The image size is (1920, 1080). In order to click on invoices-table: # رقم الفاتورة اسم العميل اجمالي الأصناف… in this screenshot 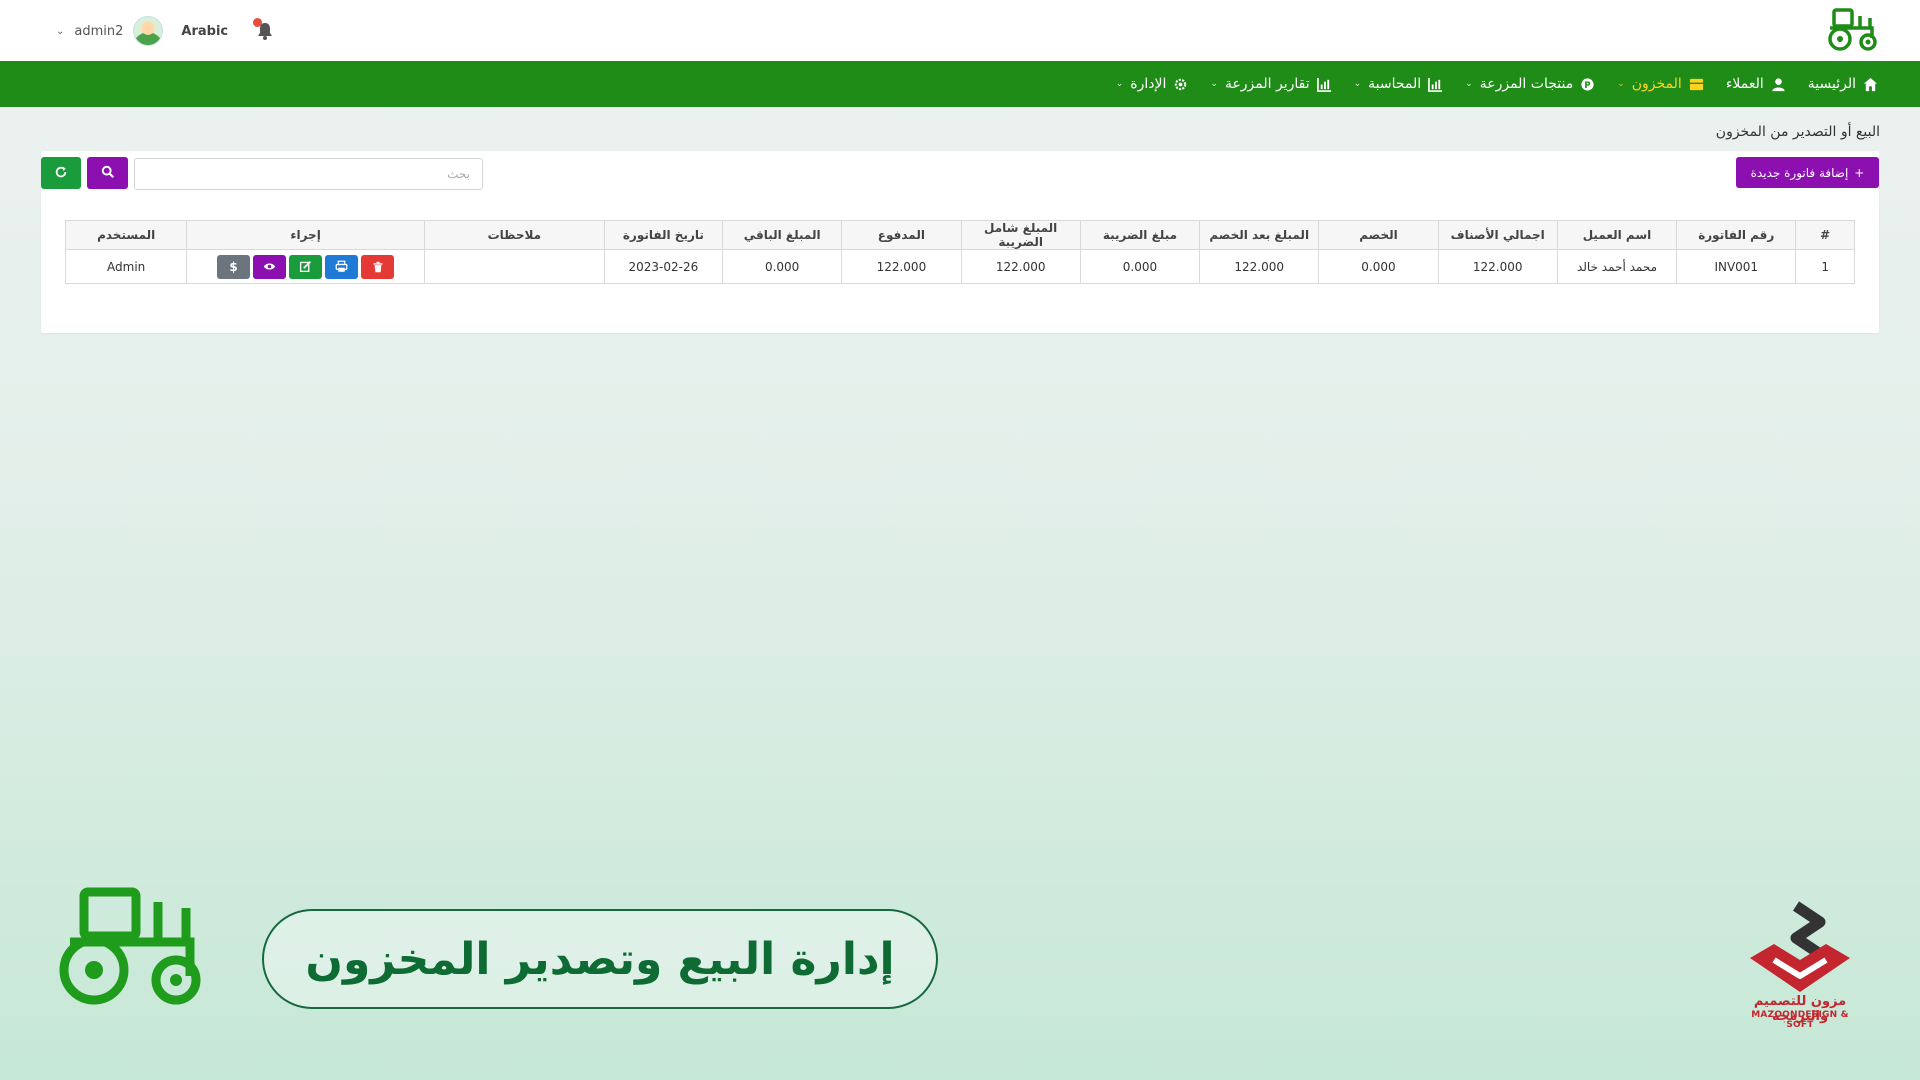, I will do `click(959, 252)`.